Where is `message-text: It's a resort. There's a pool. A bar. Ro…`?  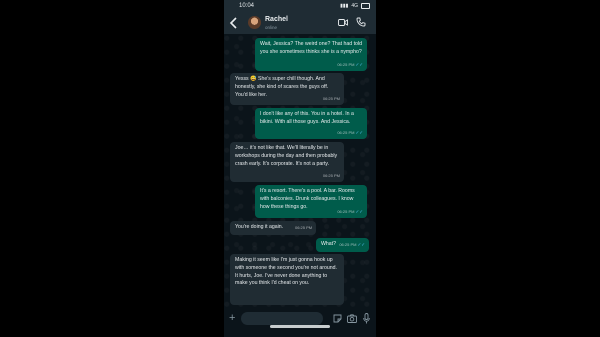 message-text: It's a resort. There's a pool. A bar. Ro… is located at coordinates (307, 199).